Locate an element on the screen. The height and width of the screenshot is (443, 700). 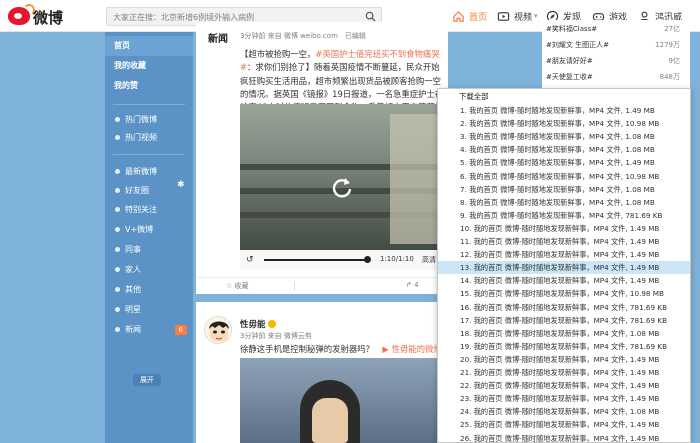
favorite-button: ☆ 收藏 is located at coordinates (237, 286).